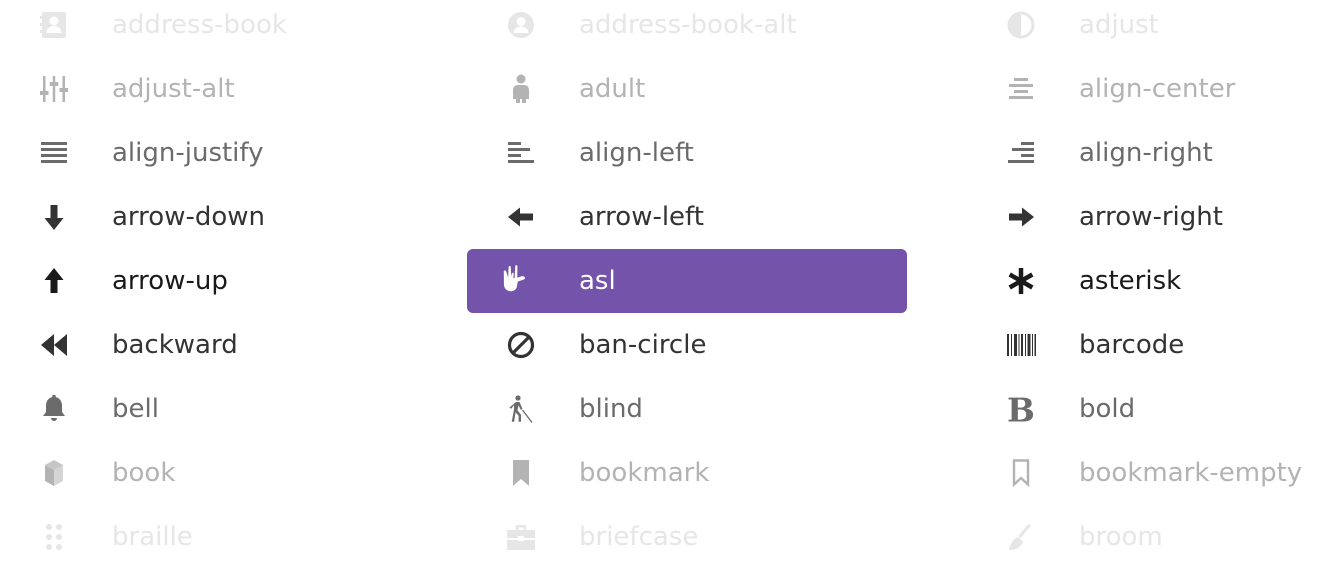  What do you see at coordinates (54, 153) in the screenshot?
I see `align-justify-icon` at bounding box center [54, 153].